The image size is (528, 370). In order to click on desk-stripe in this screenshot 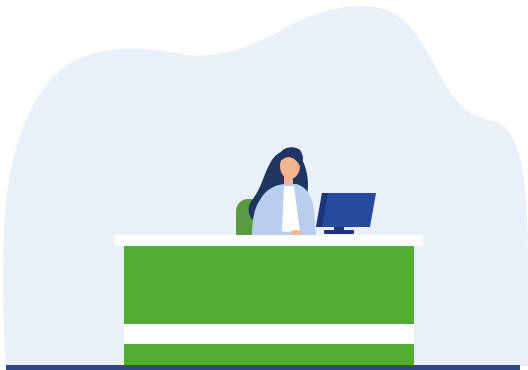, I will do `click(269, 334)`.